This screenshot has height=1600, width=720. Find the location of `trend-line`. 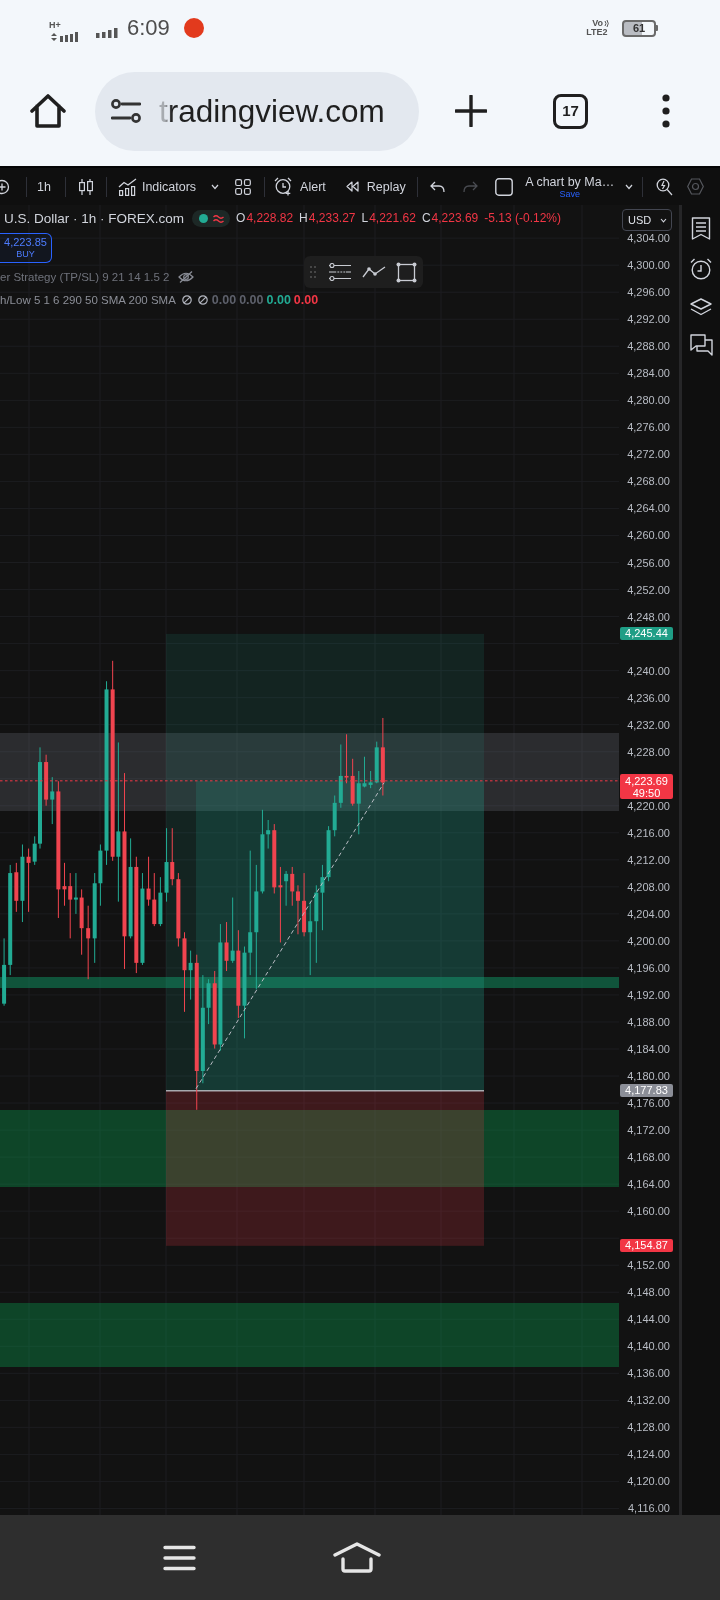

trend-line is located at coordinates (290, 936).